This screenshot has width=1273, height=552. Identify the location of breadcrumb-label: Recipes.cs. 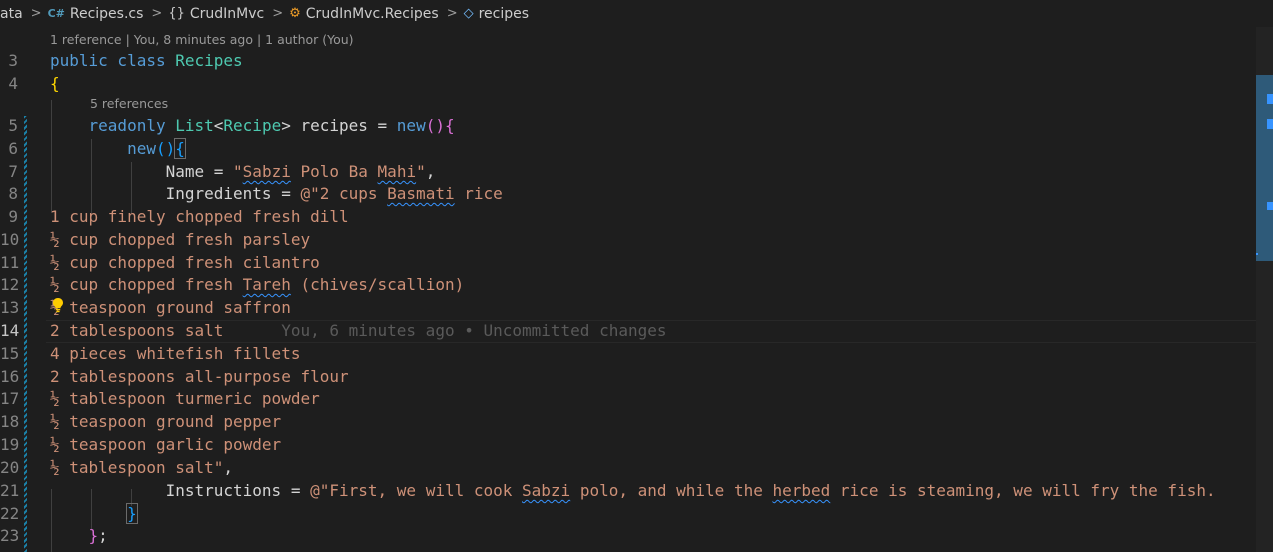
(106, 13).